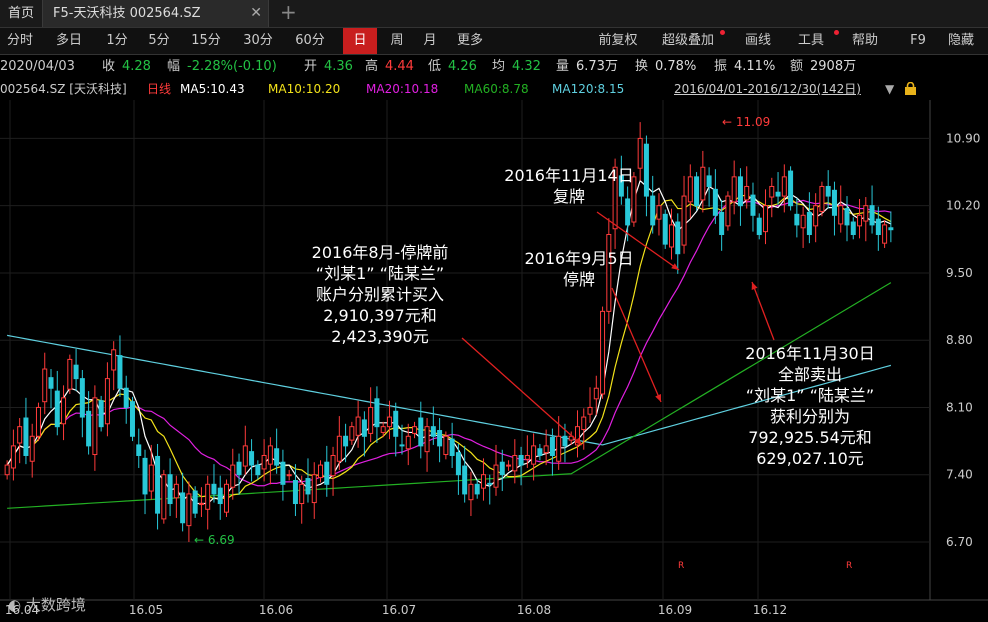  I want to click on period-week: 周, so click(397, 41).